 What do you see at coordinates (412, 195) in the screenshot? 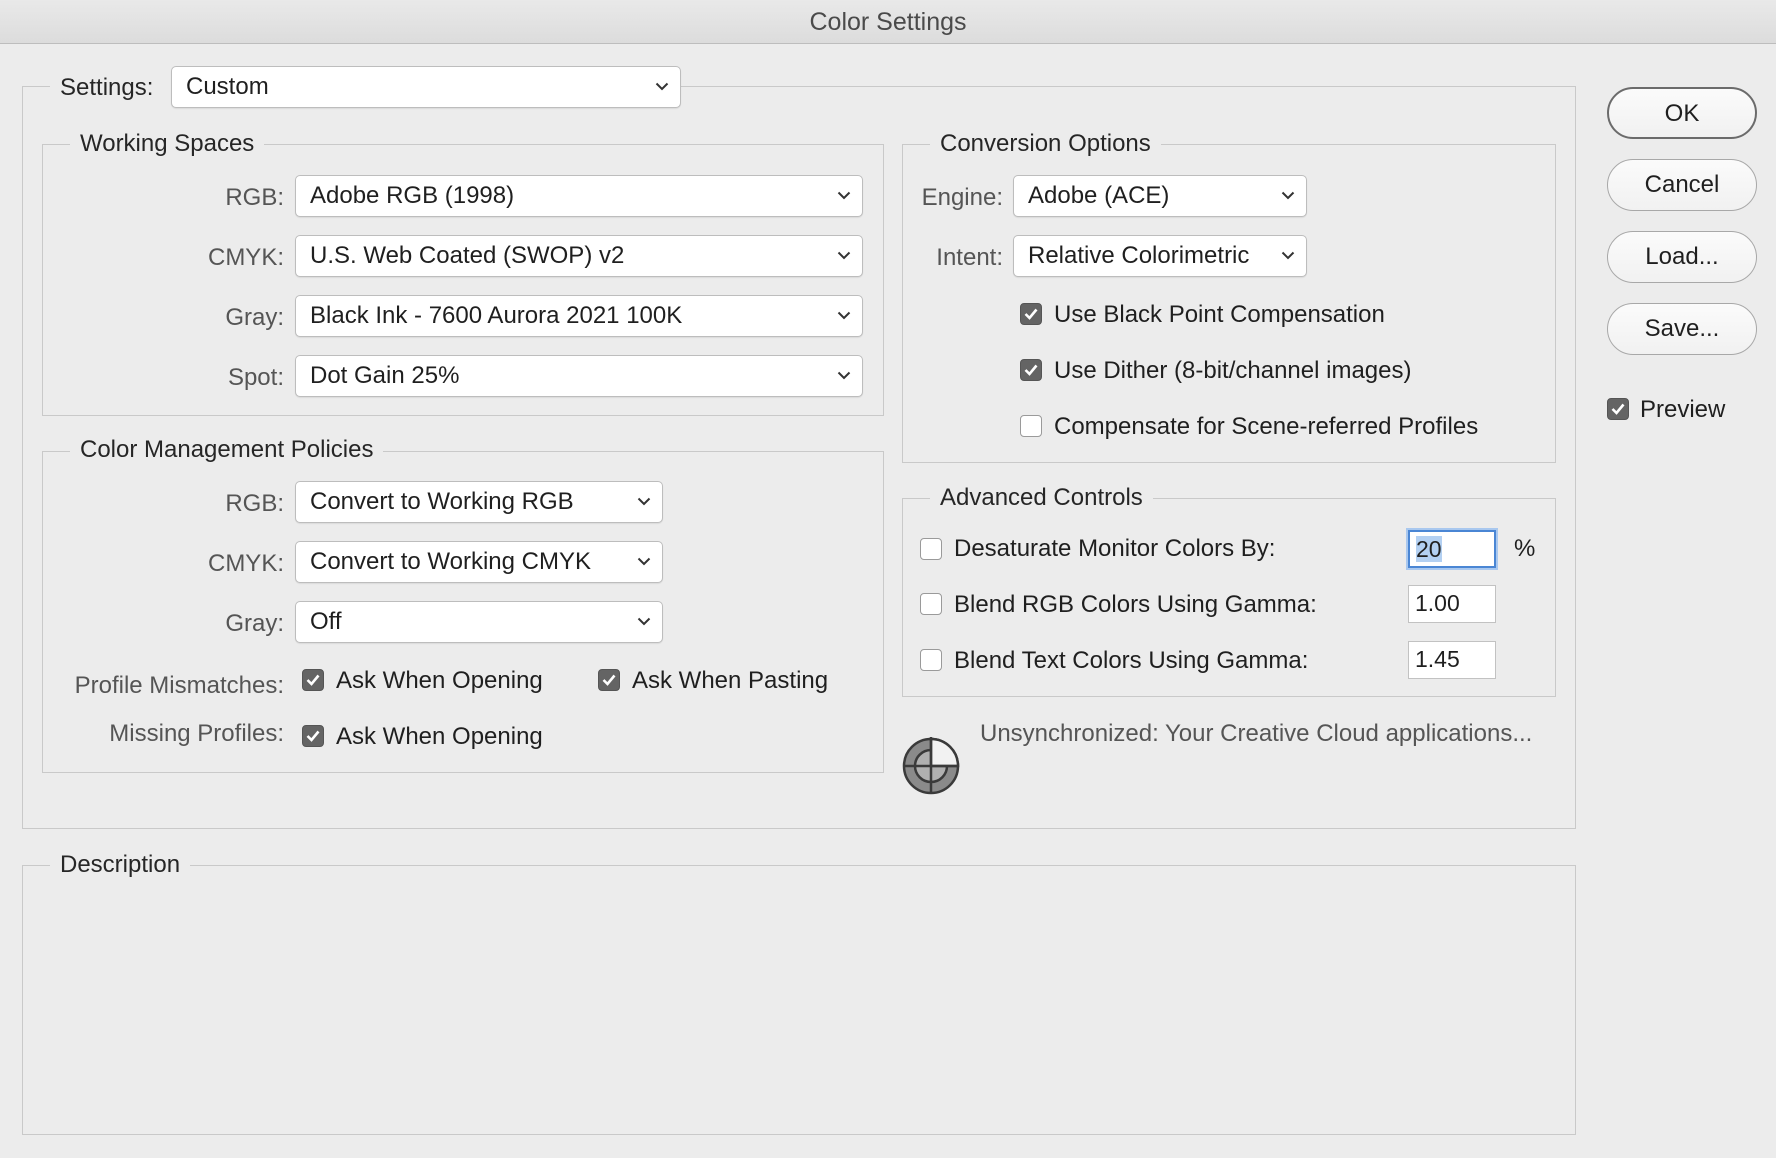
I see `ws-rgb-value: Adobe RGB (1998)` at bounding box center [412, 195].